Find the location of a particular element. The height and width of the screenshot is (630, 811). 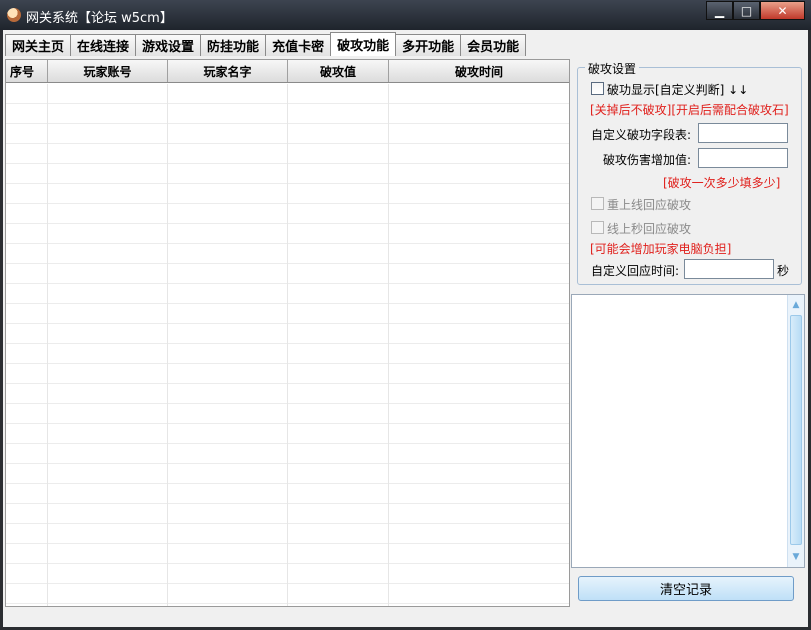

response-time-input is located at coordinates (729, 269).